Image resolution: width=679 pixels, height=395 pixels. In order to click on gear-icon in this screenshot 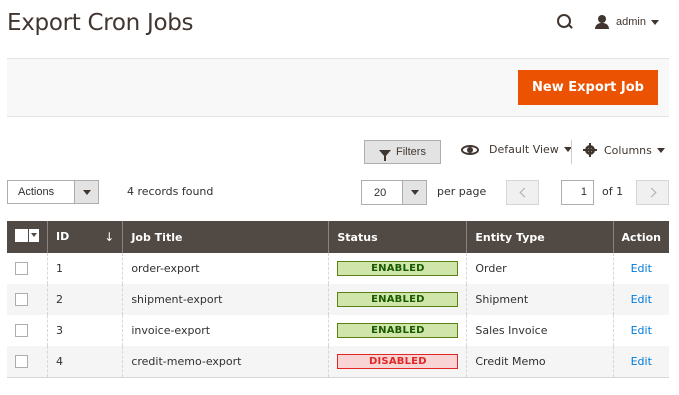, I will do `click(590, 150)`.